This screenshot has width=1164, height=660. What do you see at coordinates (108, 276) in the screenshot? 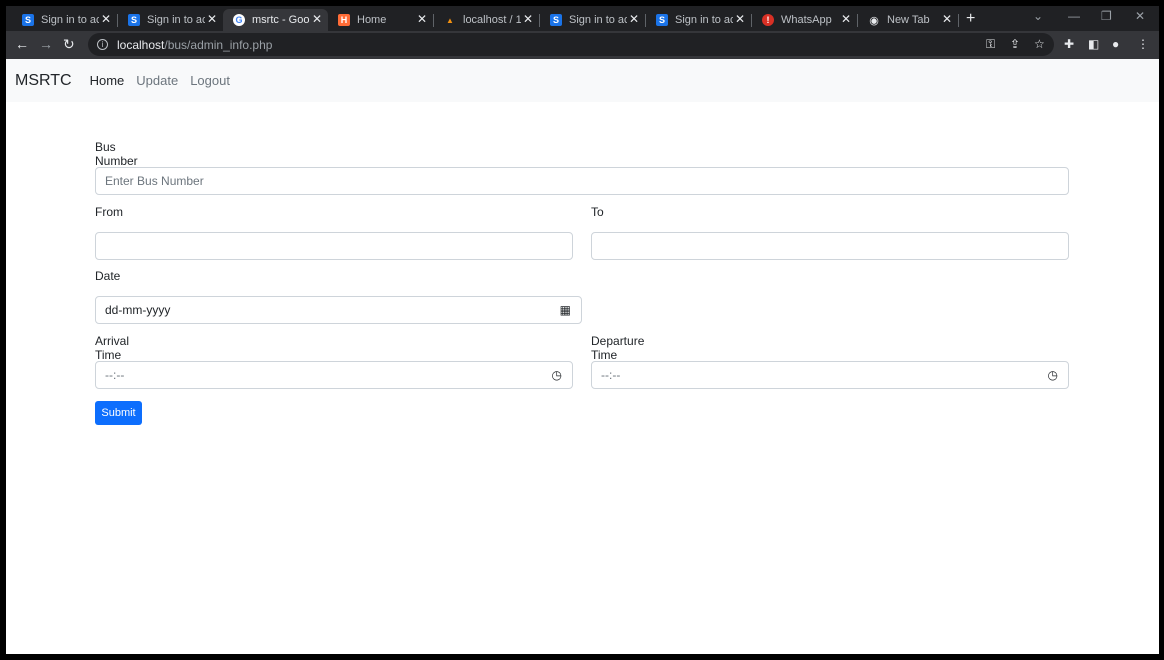
I see `date-label: Date` at bounding box center [108, 276].